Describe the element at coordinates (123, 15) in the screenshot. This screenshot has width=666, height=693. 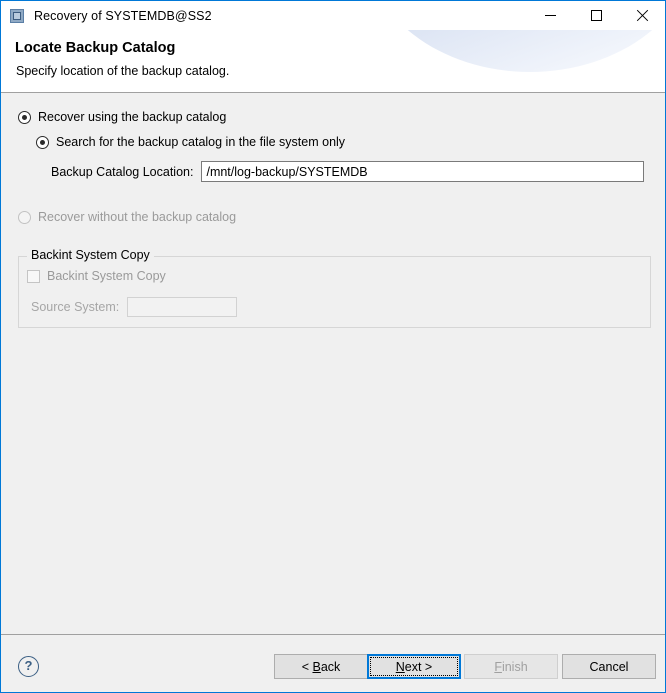
I see `window-title: Recovery of SYSTEMDB@SS2` at that location.